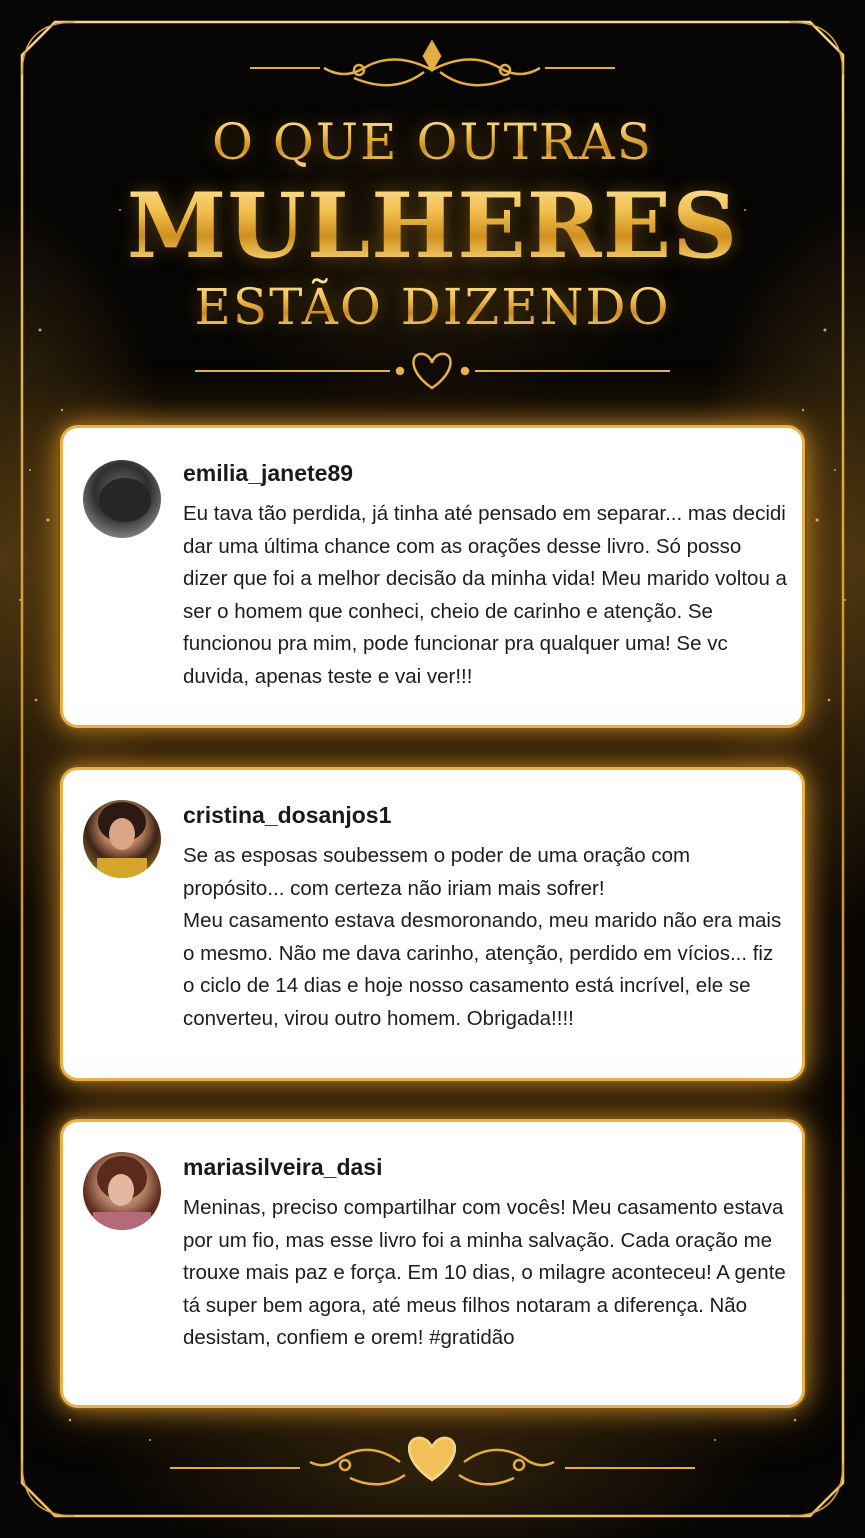  Describe the element at coordinates (432, 63) in the screenshot. I see `top-ornament-icon` at that location.